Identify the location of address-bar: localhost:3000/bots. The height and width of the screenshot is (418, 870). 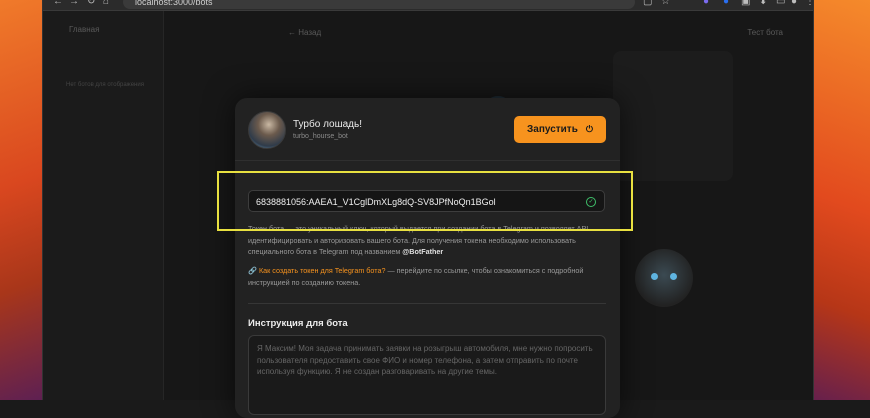
(379, 4).